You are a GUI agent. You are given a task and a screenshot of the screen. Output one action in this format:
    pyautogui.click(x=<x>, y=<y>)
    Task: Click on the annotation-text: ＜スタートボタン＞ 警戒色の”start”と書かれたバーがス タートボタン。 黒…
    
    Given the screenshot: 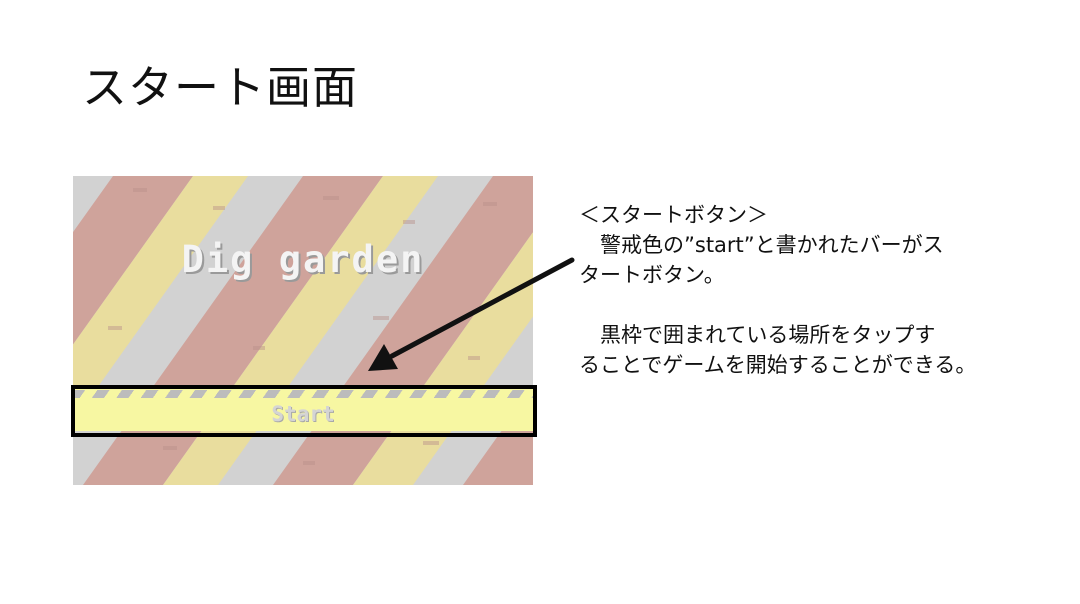 What is the action you would take?
    pyautogui.click(x=814, y=290)
    